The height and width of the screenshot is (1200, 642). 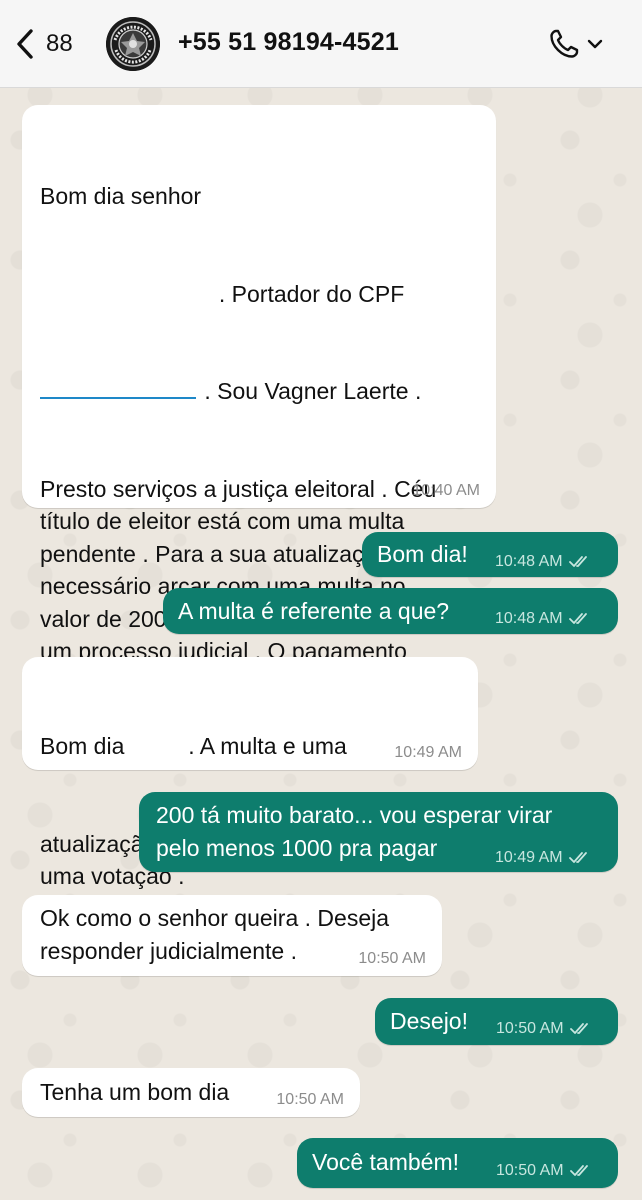 What do you see at coordinates (429, 1021) in the screenshot?
I see `message-text: Desejo!` at bounding box center [429, 1021].